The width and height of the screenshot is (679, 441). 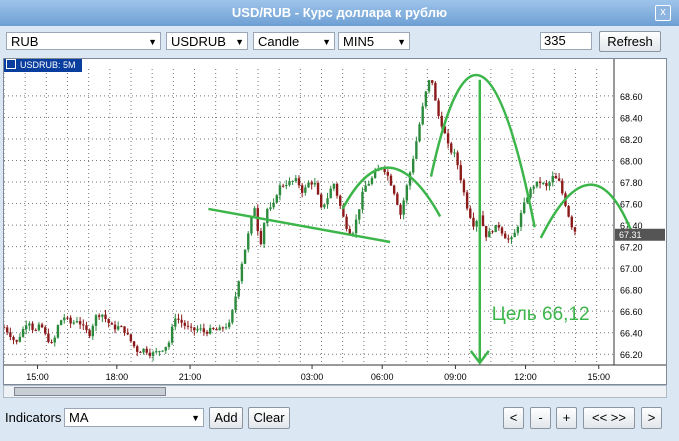 What do you see at coordinates (117, 377) in the screenshot?
I see `x-tick-label: 18:00` at bounding box center [117, 377].